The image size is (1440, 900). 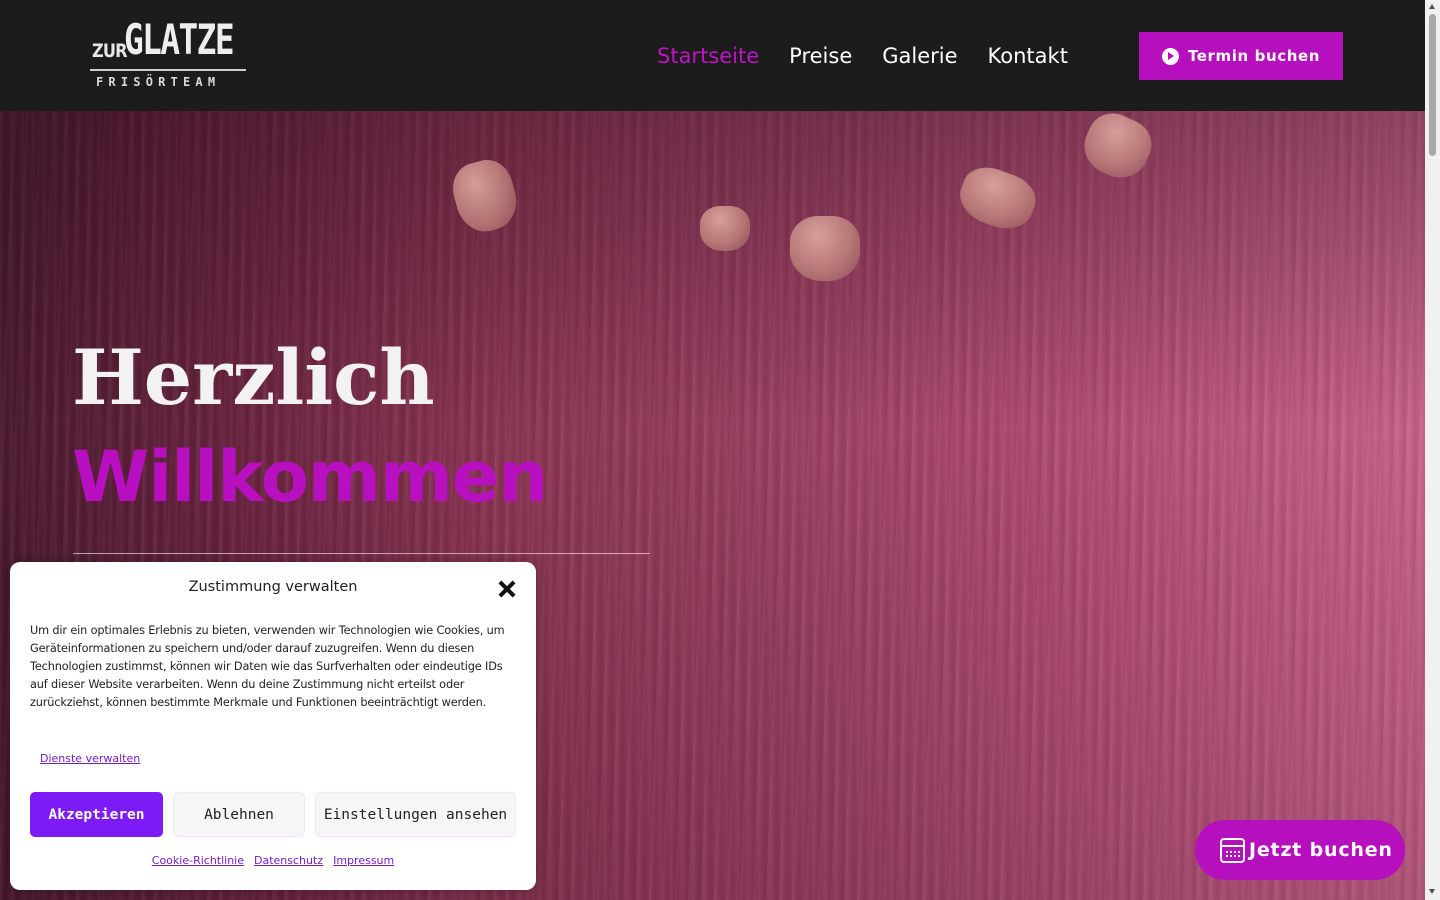 What do you see at coordinates (310, 477) in the screenshot?
I see `hero-title-line2: Willkommen` at bounding box center [310, 477].